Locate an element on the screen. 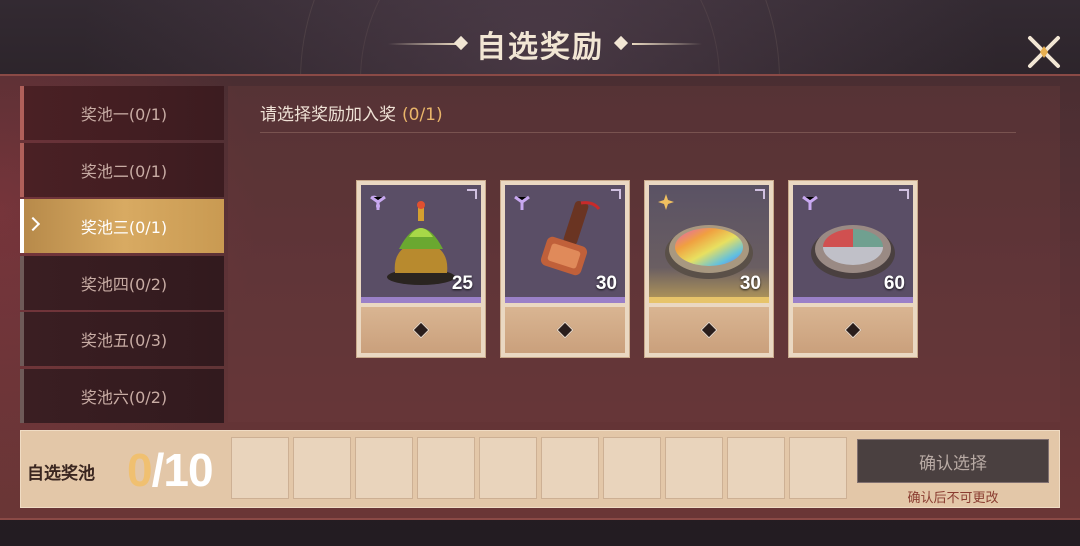  prompt-count: (0/1) is located at coordinates (422, 115).